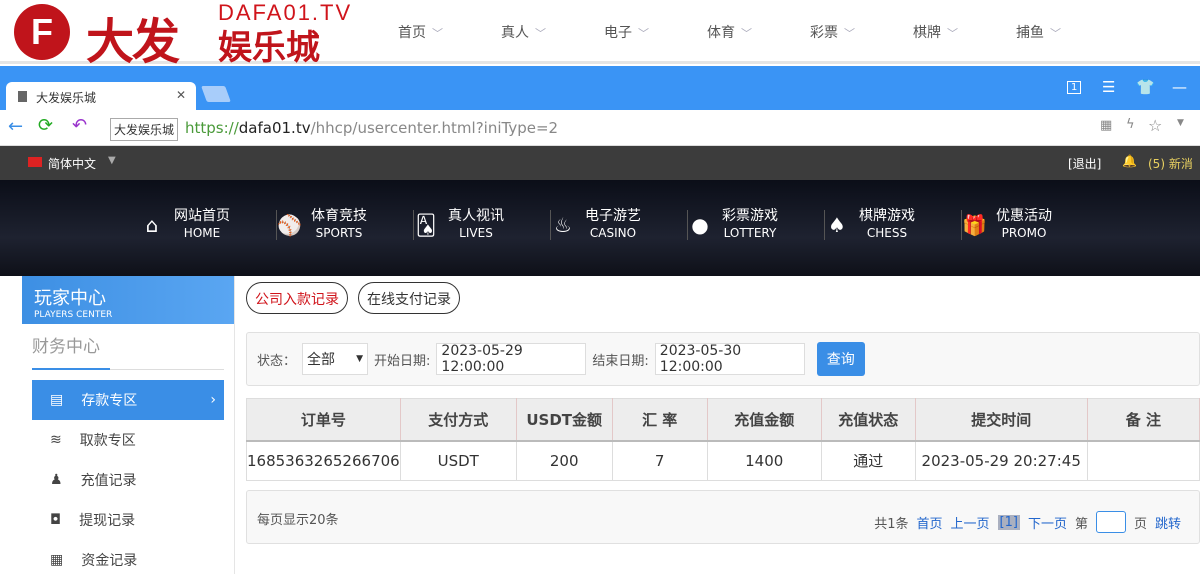 Image resolution: width=1200 pixels, height=580 pixels. I want to click on status-select: 全部 ▼, so click(335, 359).